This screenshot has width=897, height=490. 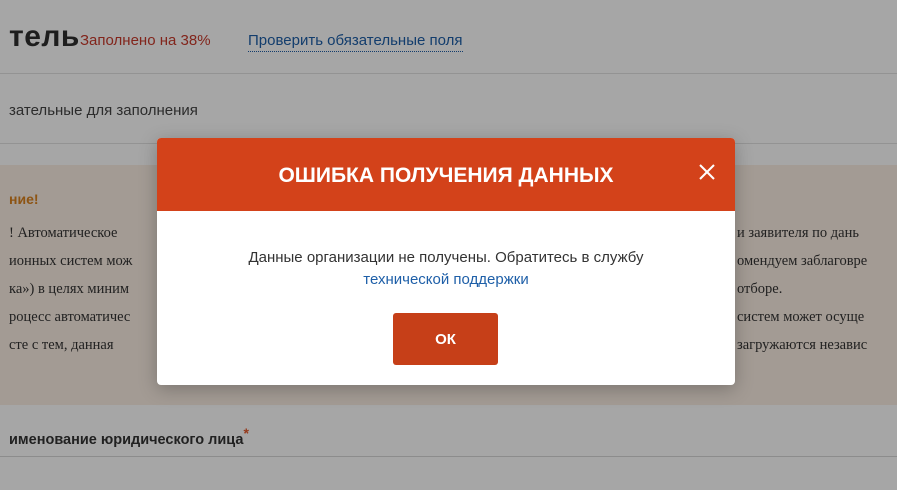 I want to click on support-link: технической поддержки, so click(x=446, y=280).